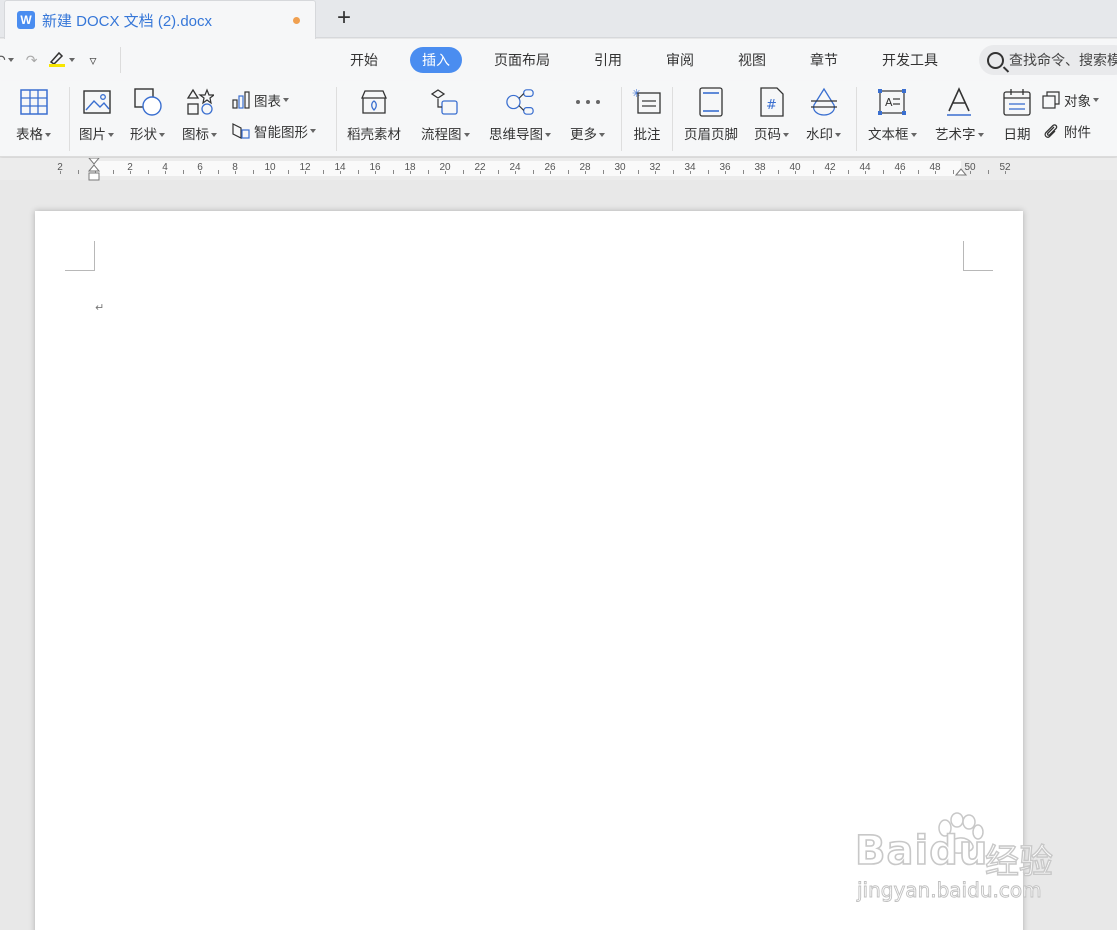 Image resolution: width=1117 pixels, height=930 pixels. Describe the element at coordinates (374, 134) in the screenshot. I see `daoke-label: 稻壳素材` at that location.